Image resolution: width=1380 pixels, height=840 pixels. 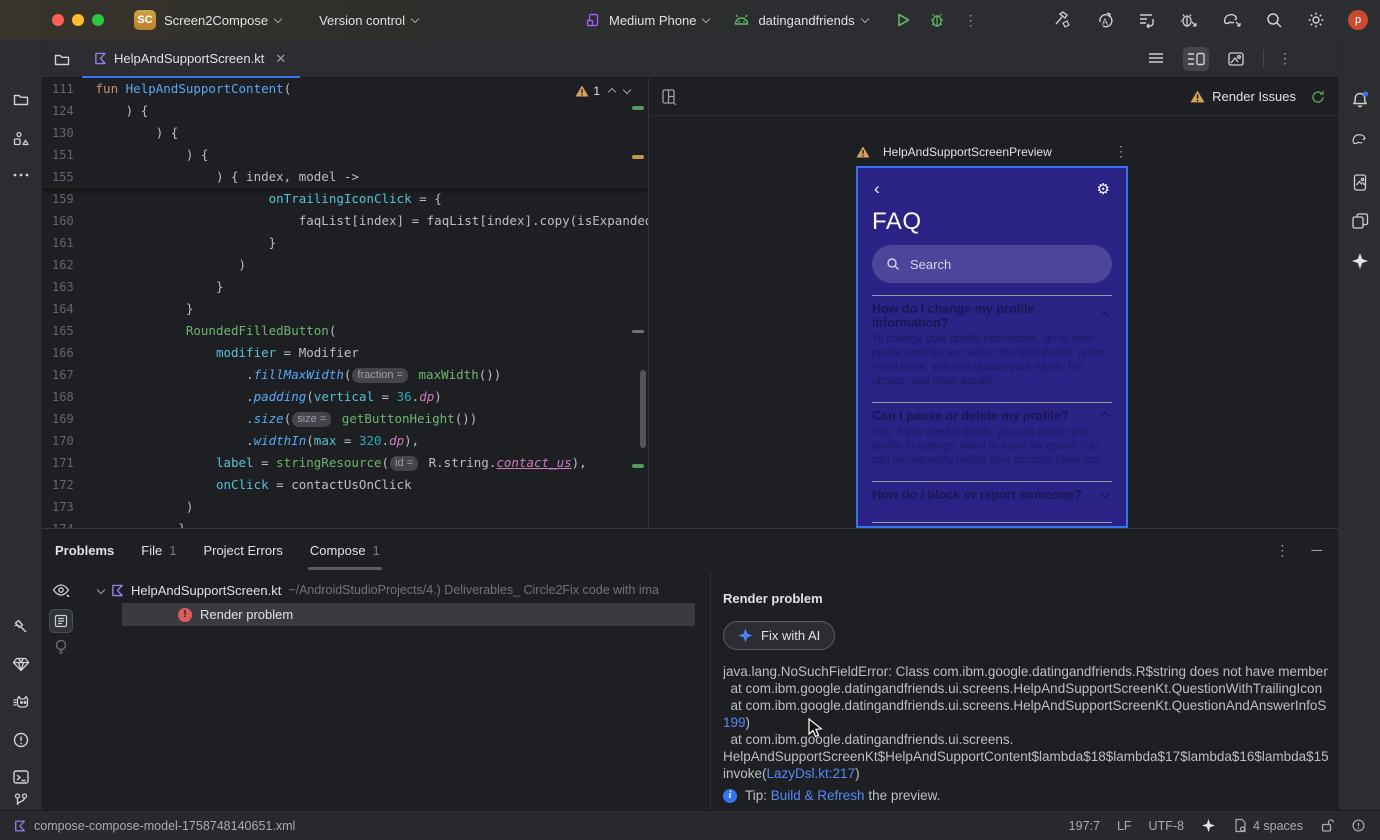 What do you see at coordinates (596, 91) in the screenshot?
I see `warning-count: 1` at bounding box center [596, 91].